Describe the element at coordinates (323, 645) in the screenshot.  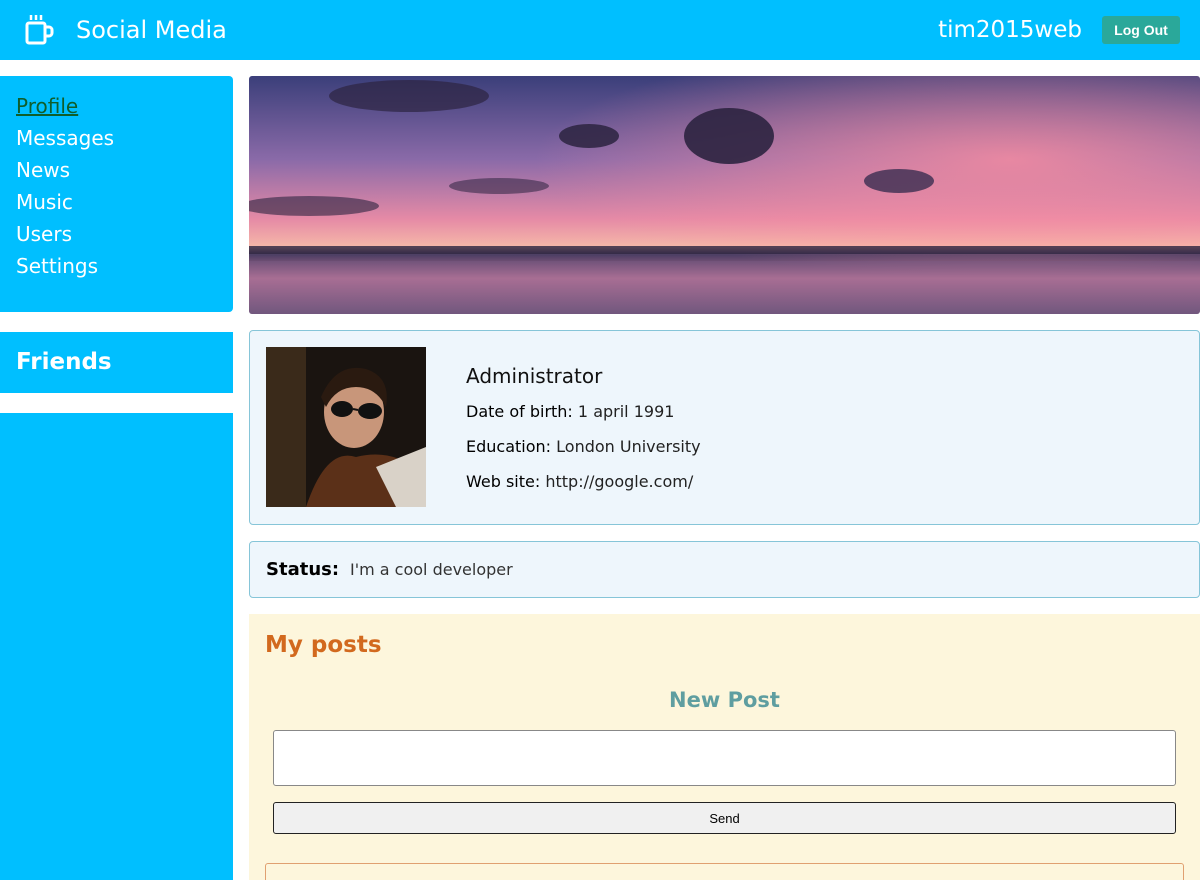
I see `posts-title: My posts` at that location.